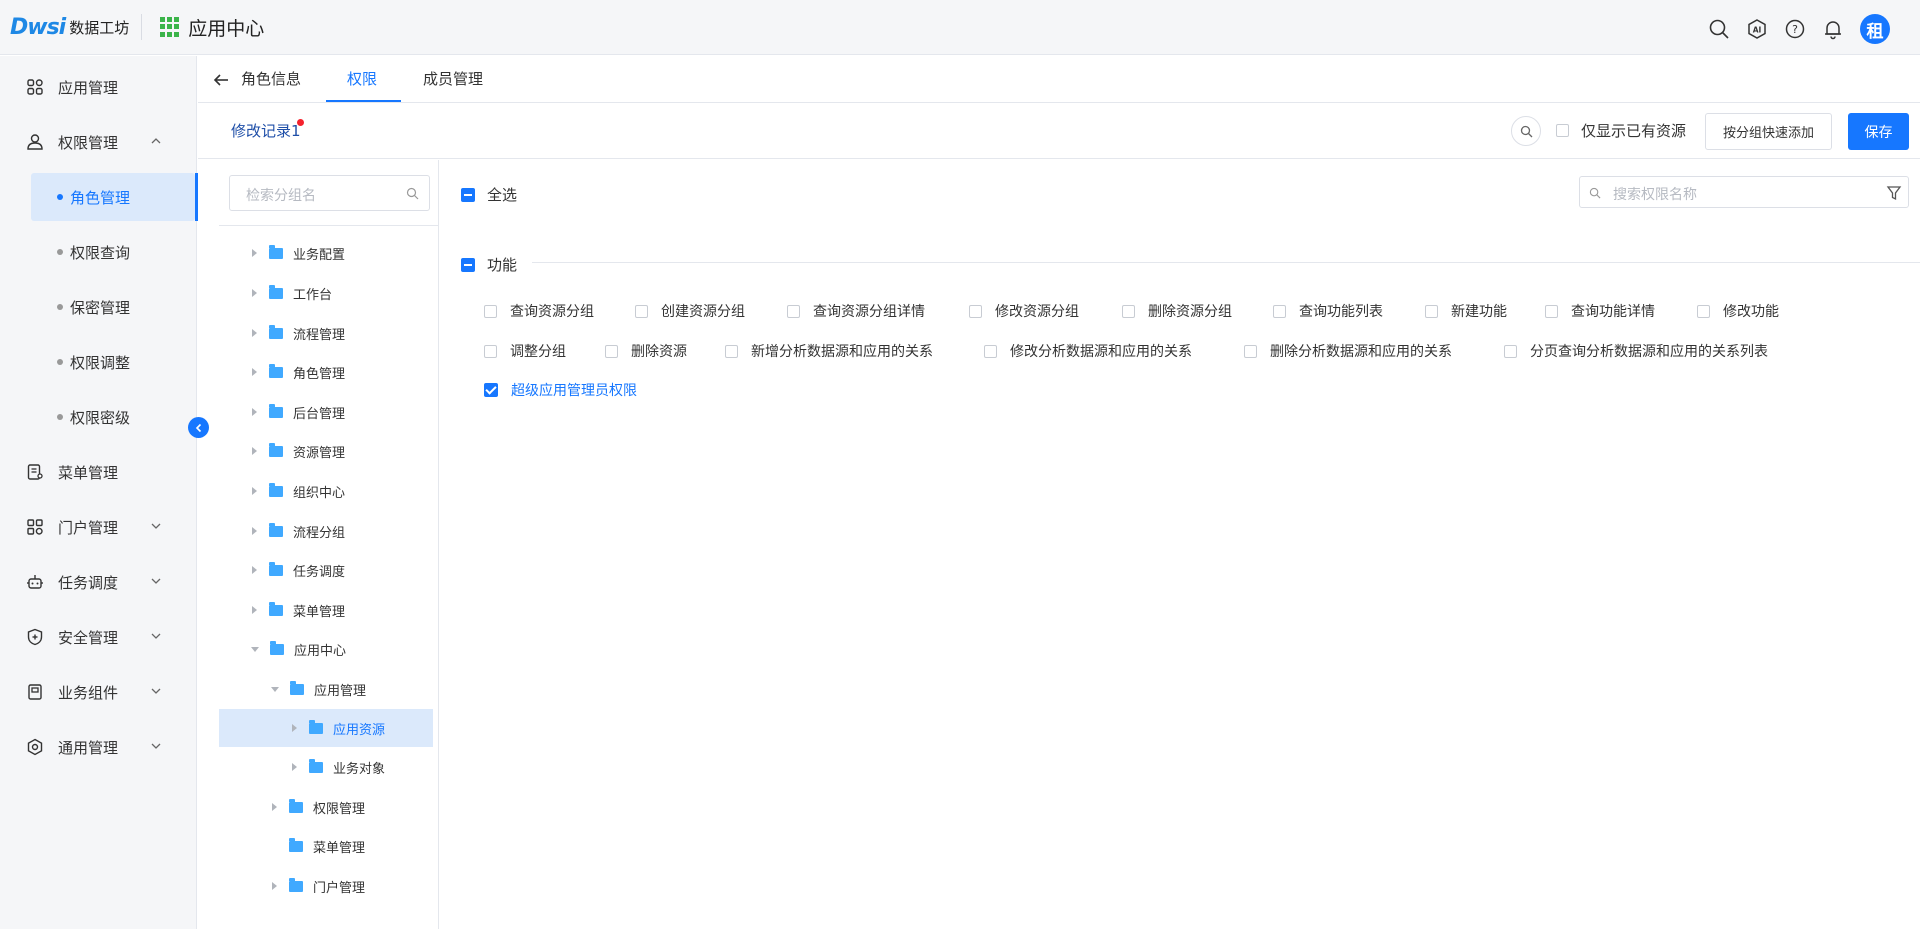 This screenshot has height=929, width=1920. I want to click on permission-item: 删除分析数据源和应用的关系, so click(1348, 351).